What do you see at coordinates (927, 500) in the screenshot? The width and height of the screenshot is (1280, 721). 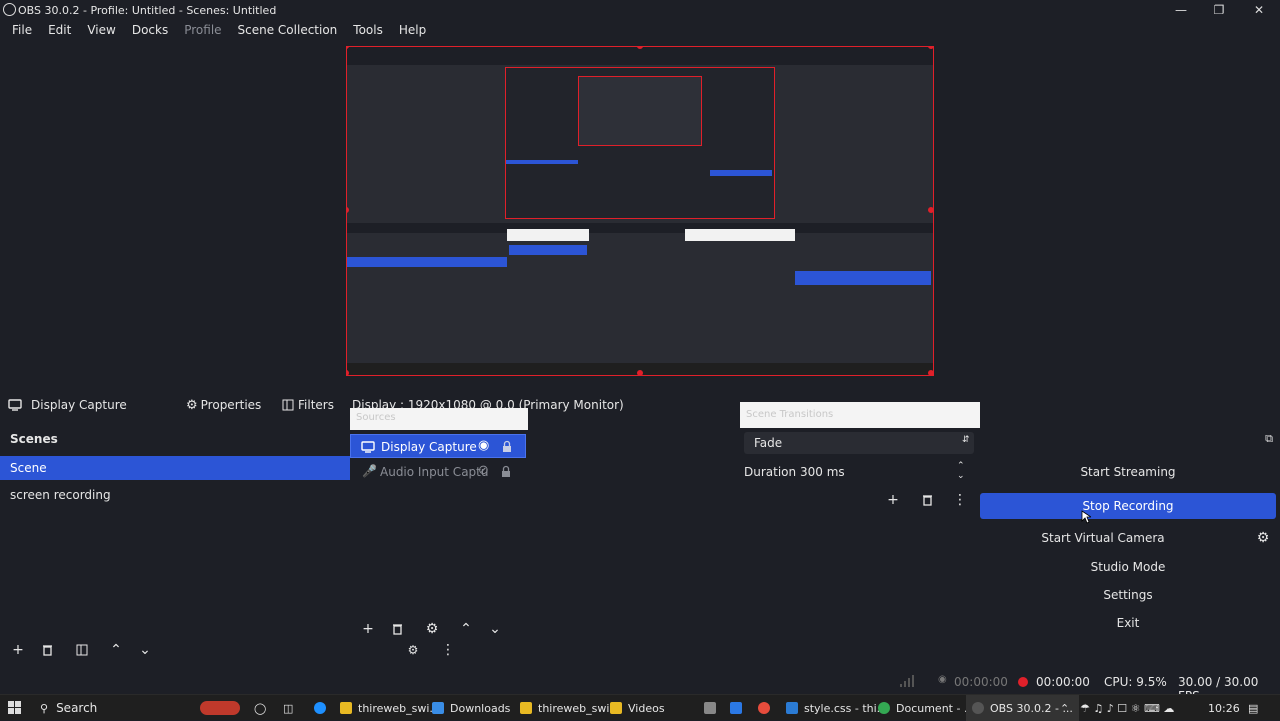 I see `remove-transition-button` at bounding box center [927, 500].